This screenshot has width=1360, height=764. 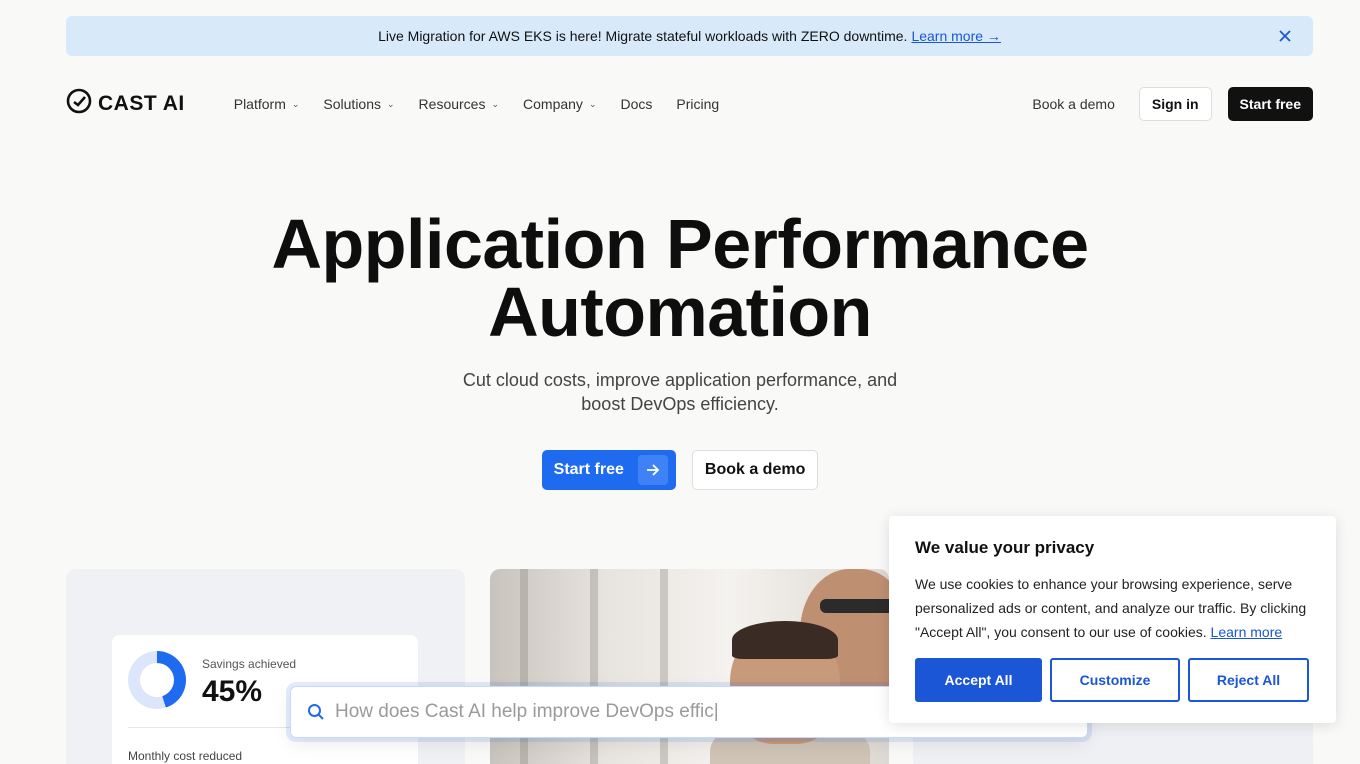 I want to click on nav-platform: Platform ⌄, so click(x=267, y=104).